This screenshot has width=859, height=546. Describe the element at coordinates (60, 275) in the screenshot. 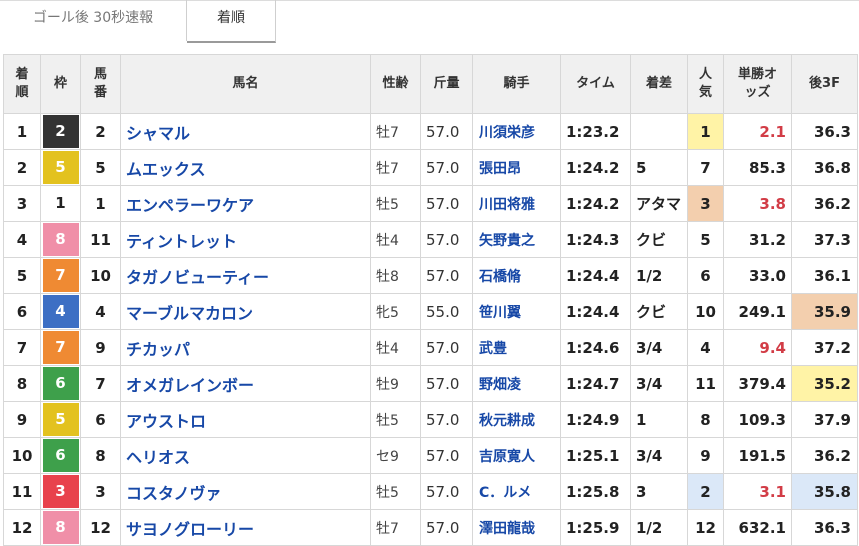

I see `waku-badge: 7` at that location.